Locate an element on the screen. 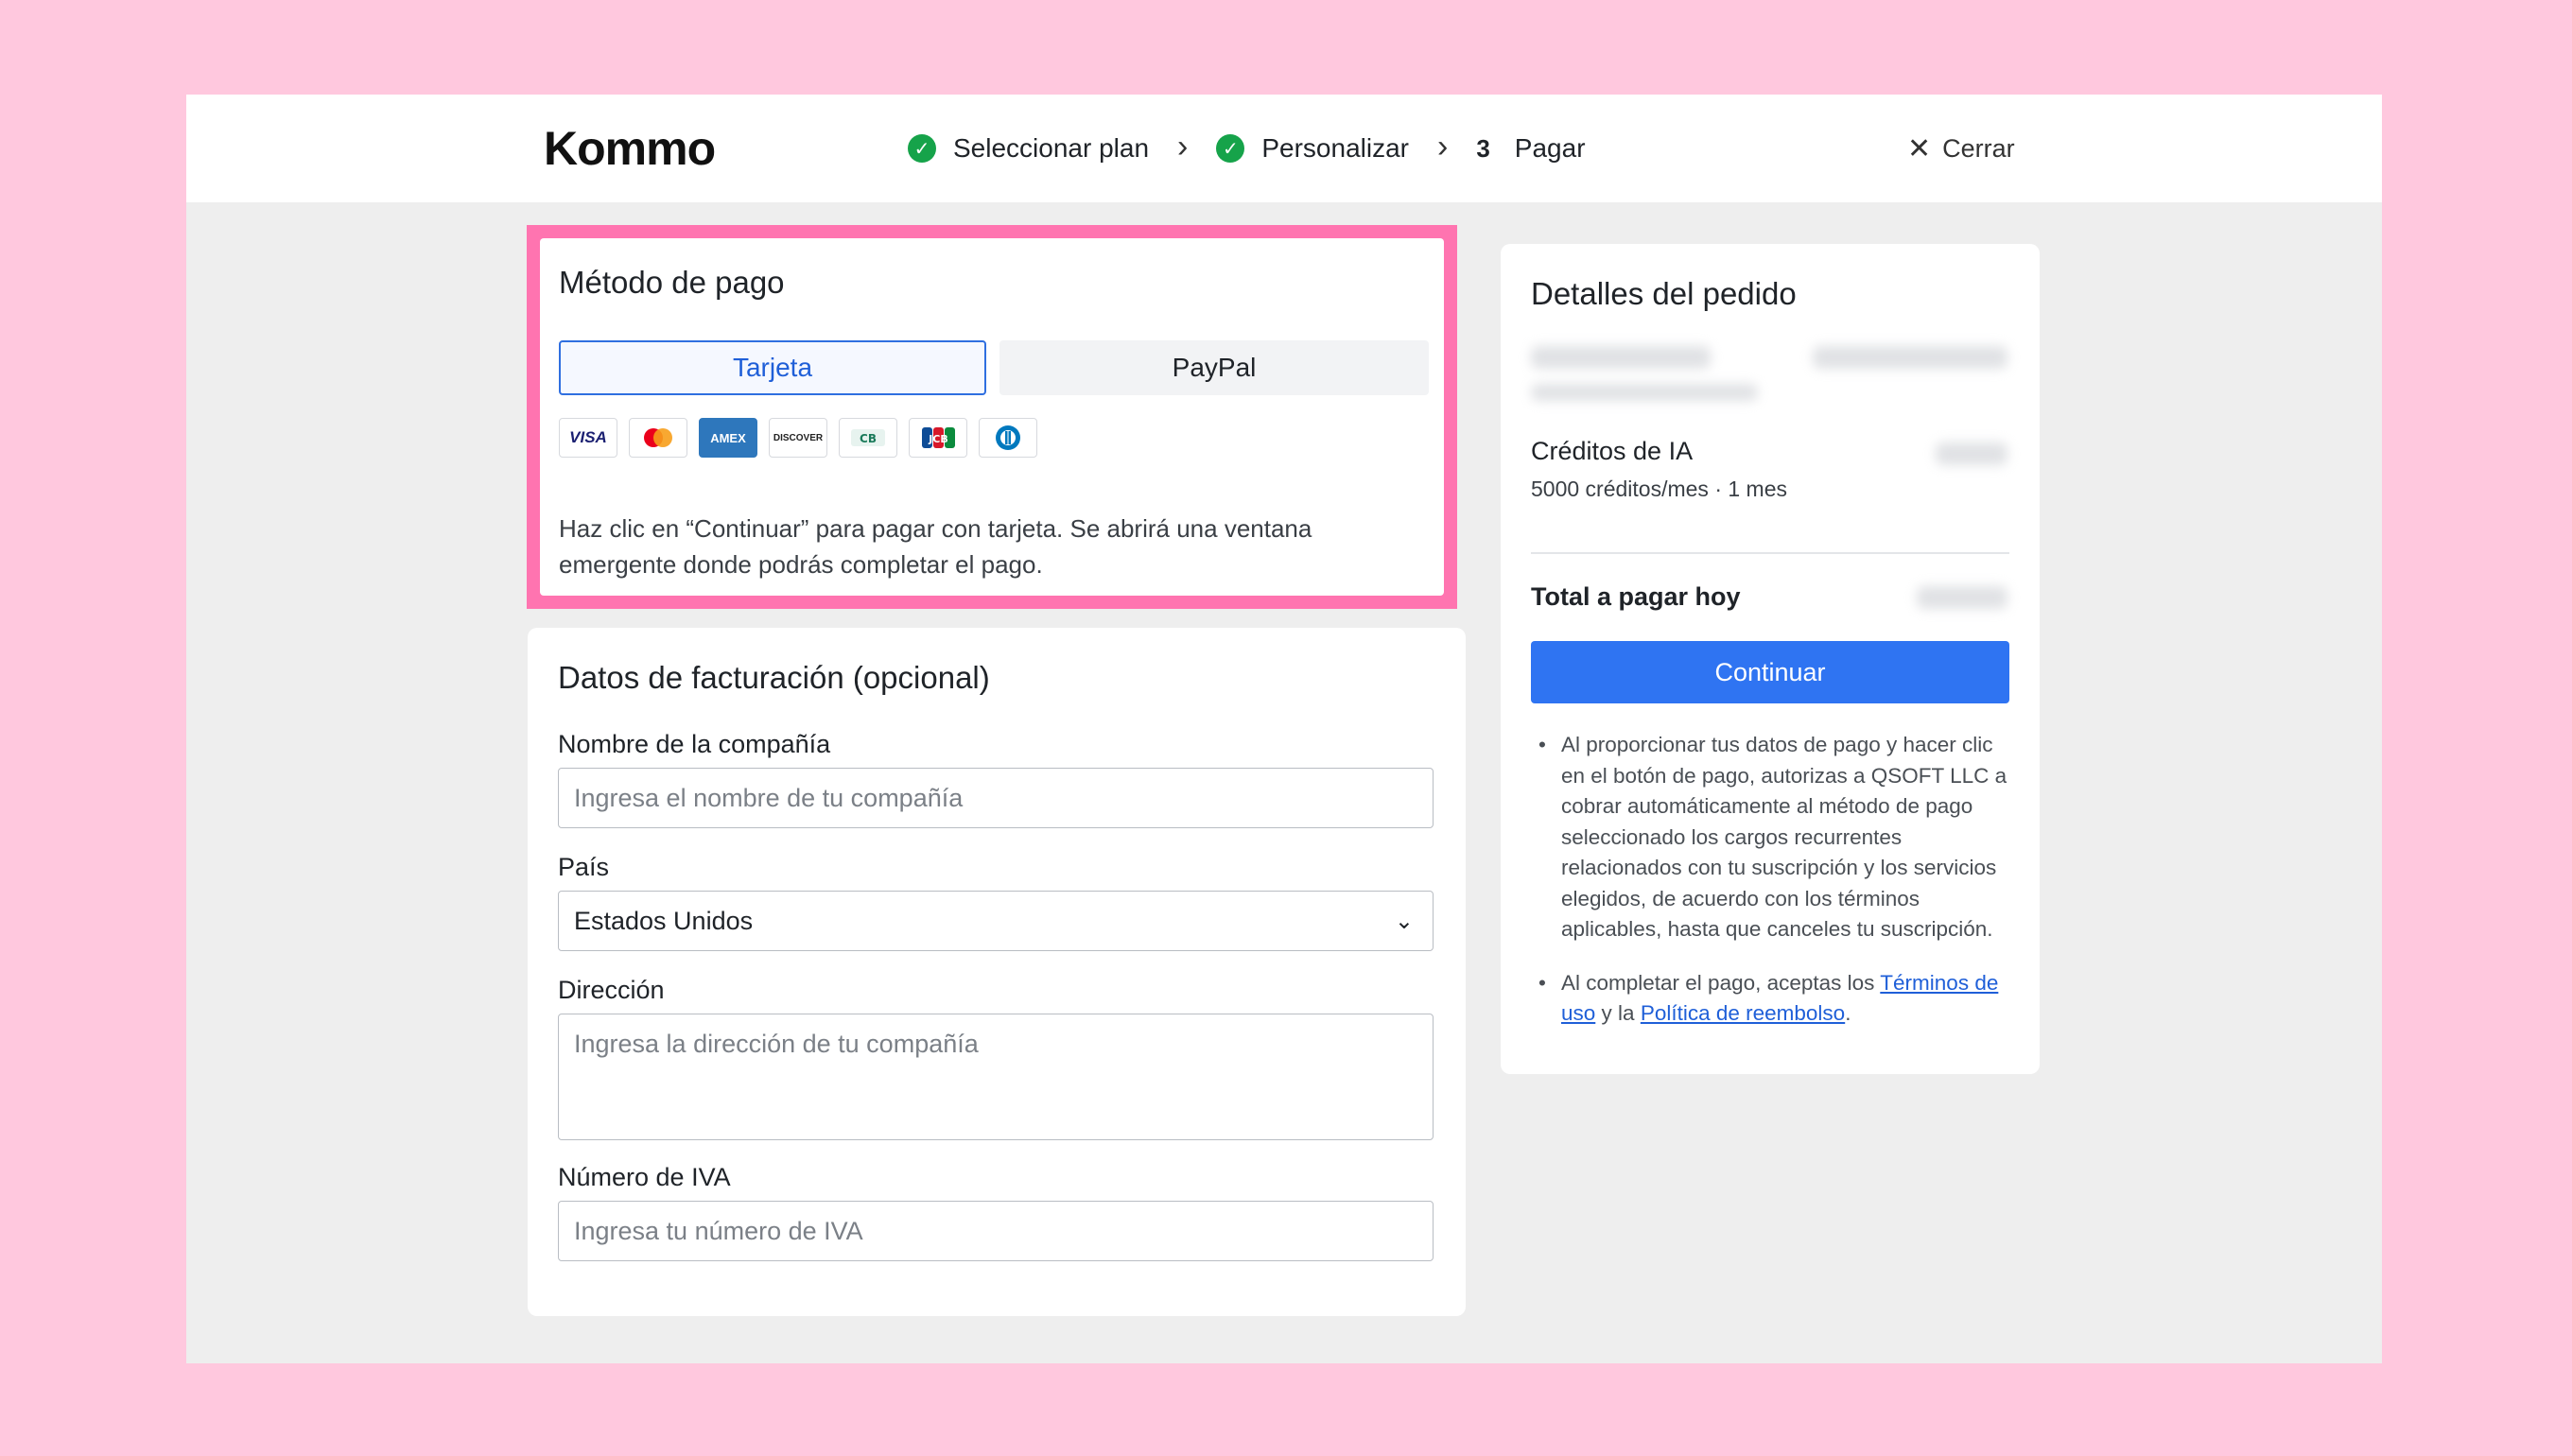 This screenshot has height=1456, width=2572. tab-card: Tarjeta is located at coordinates (772, 367).